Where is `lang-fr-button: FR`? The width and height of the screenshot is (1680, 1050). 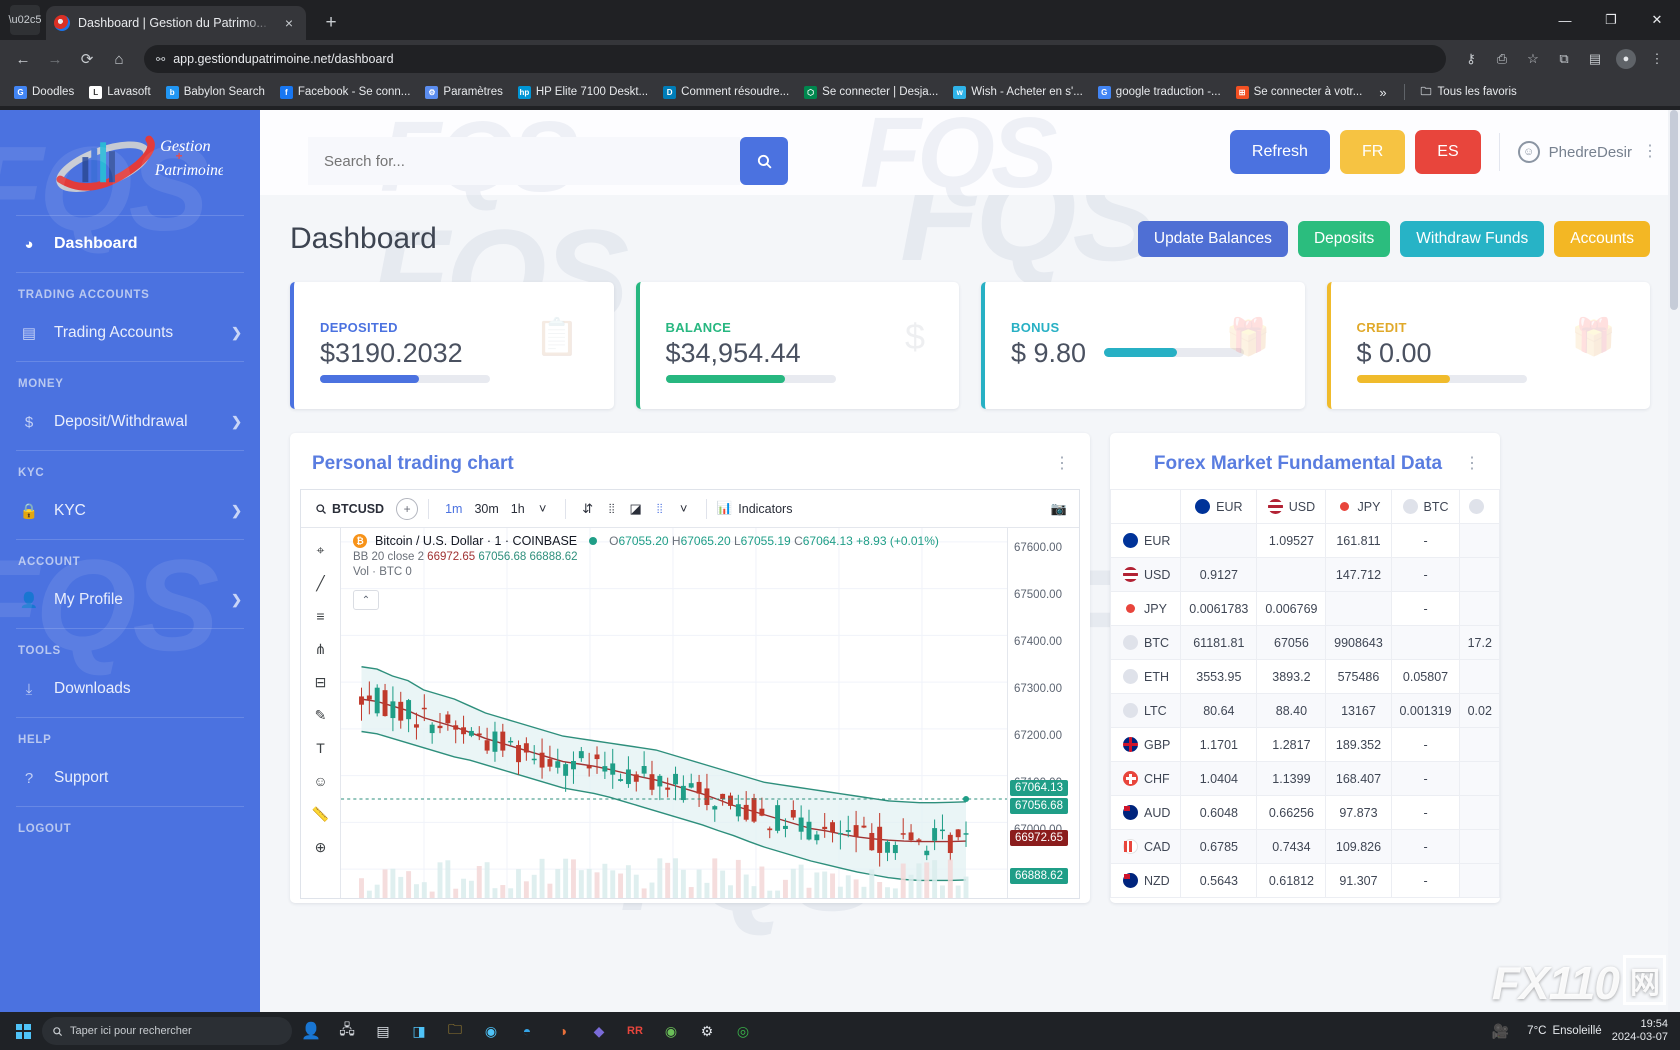 lang-fr-button: FR is located at coordinates (1372, 152).